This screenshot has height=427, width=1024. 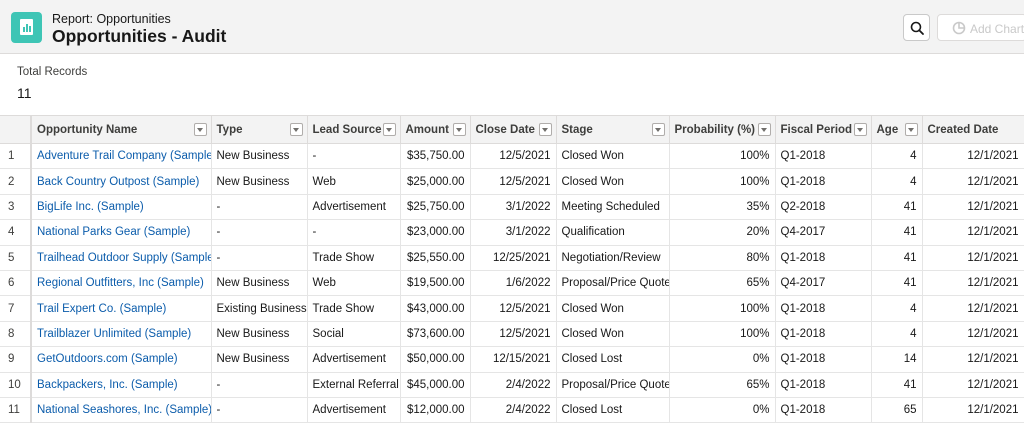 What do you see at coordinates (980, 27) in the screenshot?
I see `add-chart-button: Add Chart` at bounding box center [980, 27].